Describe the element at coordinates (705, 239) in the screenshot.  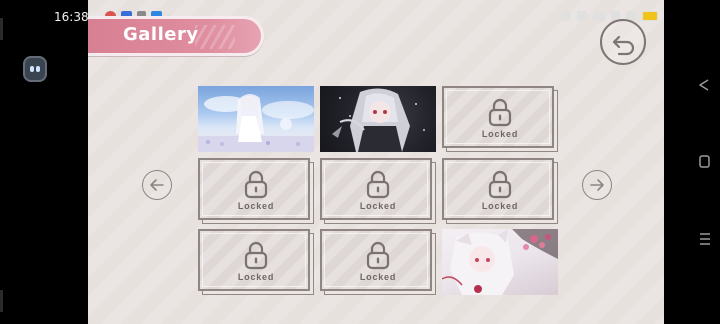
I see `nav-recents-icon` at that location.